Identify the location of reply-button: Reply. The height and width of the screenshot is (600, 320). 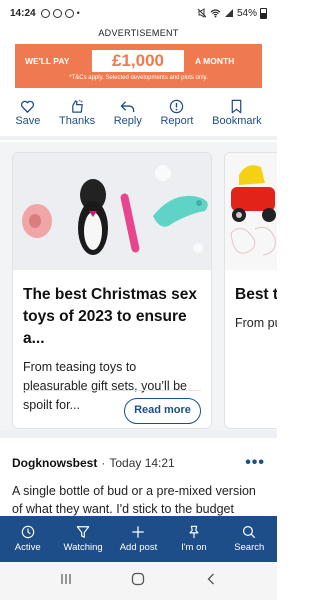
(128, 116).